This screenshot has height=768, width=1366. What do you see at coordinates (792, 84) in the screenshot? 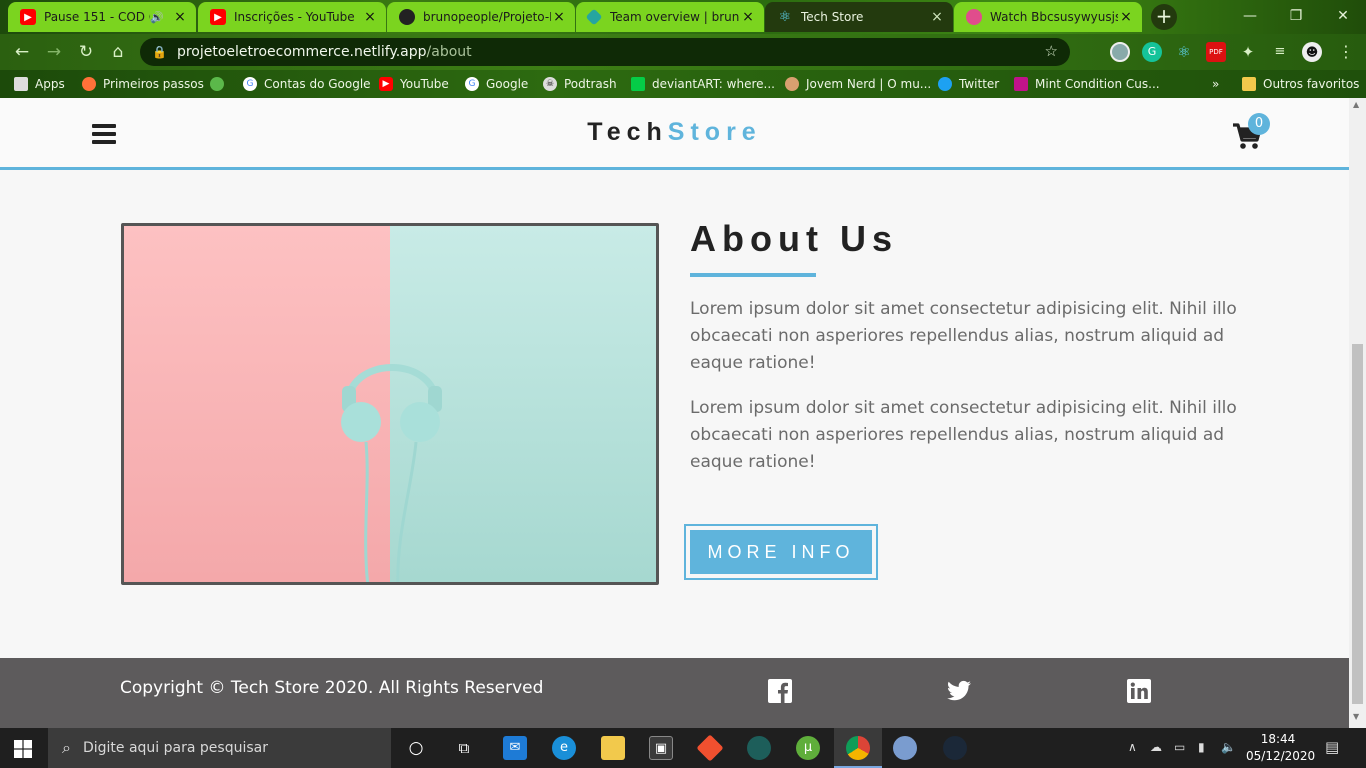
I see `jovem-nerd-icon` at bounding box center [792, 84].